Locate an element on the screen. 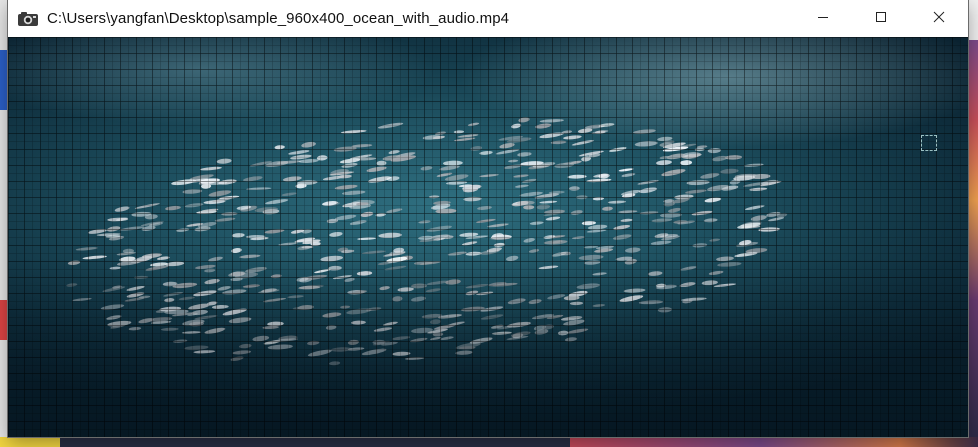 The width and height of the screenshot is (978, 447). close-icon is located at coordinates (939, 19).